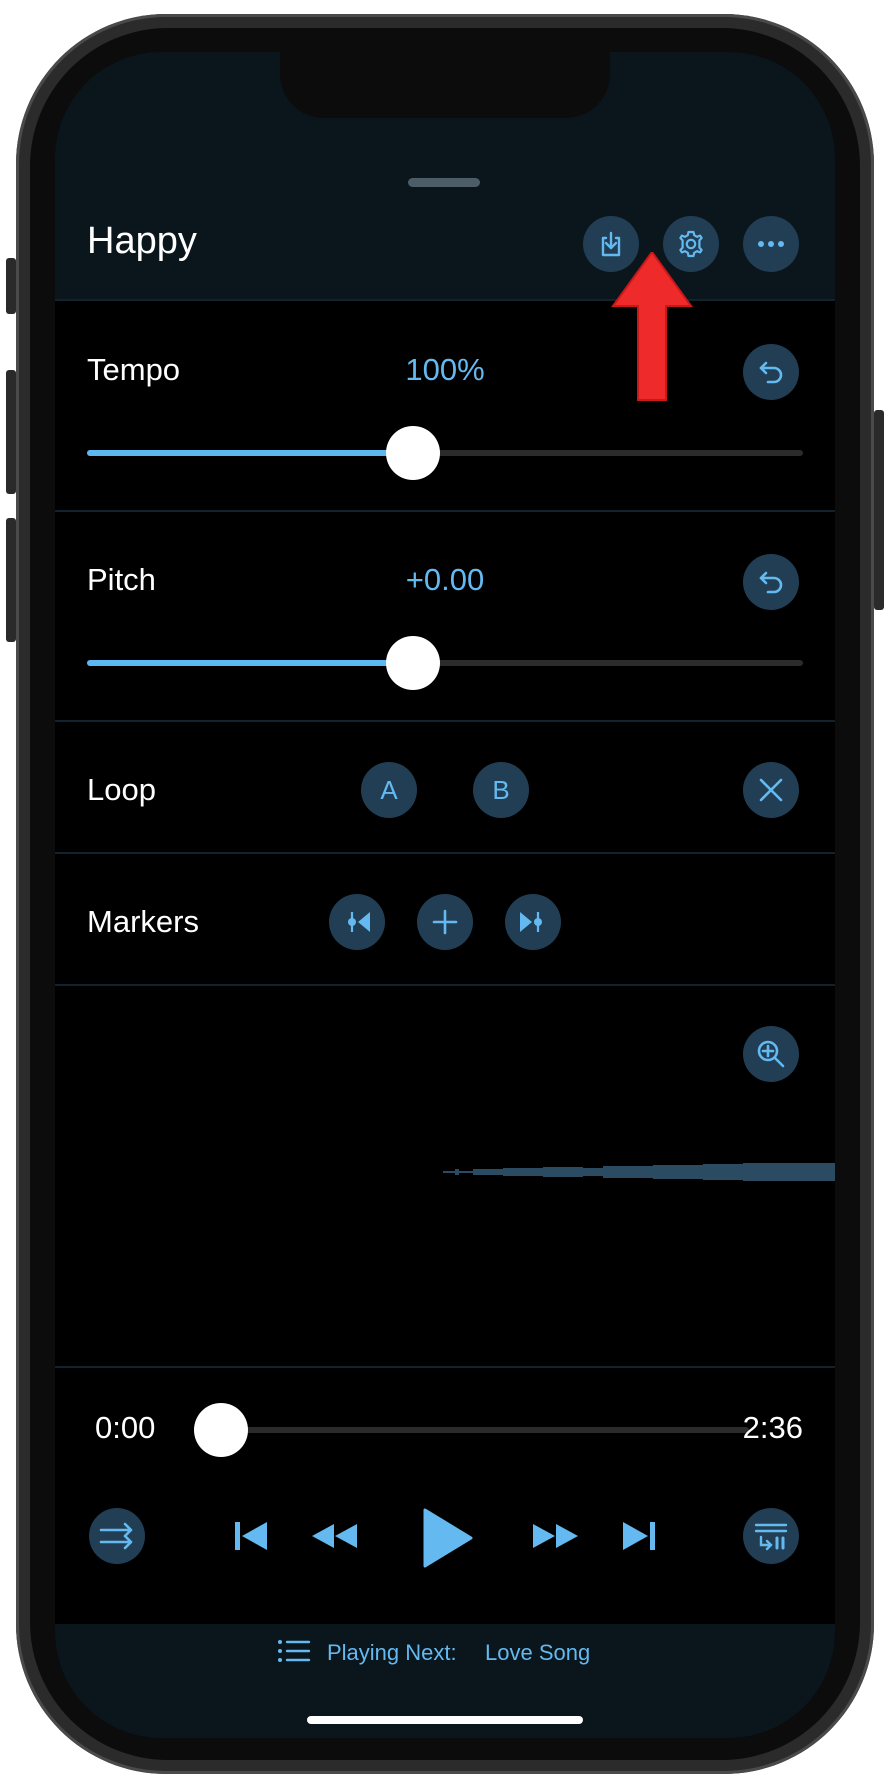 The image size is (890, 1790). Describe the element at coordinates (121, 789) in the screenshot. I see `loop-label: Loop` at that location.